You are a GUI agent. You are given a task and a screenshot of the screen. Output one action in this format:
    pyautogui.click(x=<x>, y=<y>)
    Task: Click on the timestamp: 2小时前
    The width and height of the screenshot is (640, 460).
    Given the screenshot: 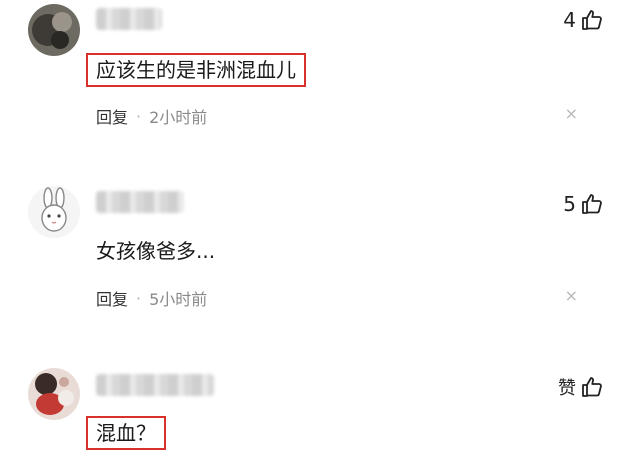 What is the action you would take?
    pyautogui.click(x=178, y=117)
    